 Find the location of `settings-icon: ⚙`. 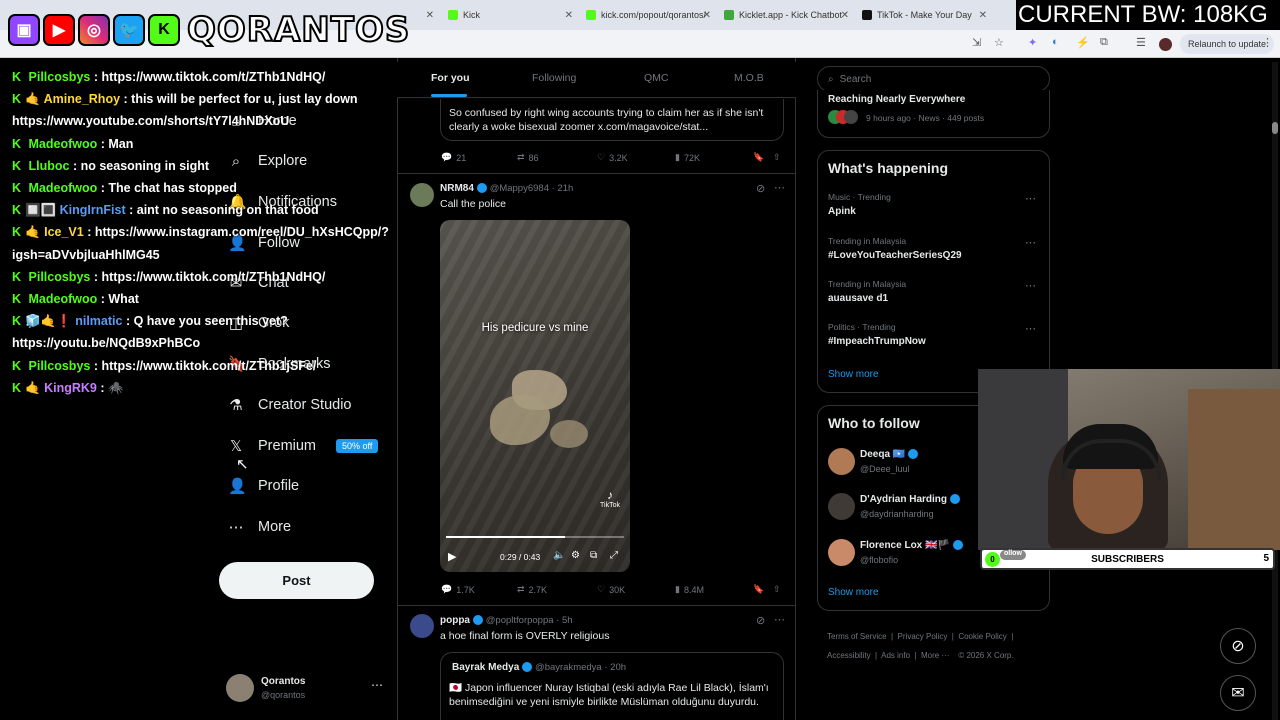

settings-icon: ⚙ is located at coordinates (575, 555).